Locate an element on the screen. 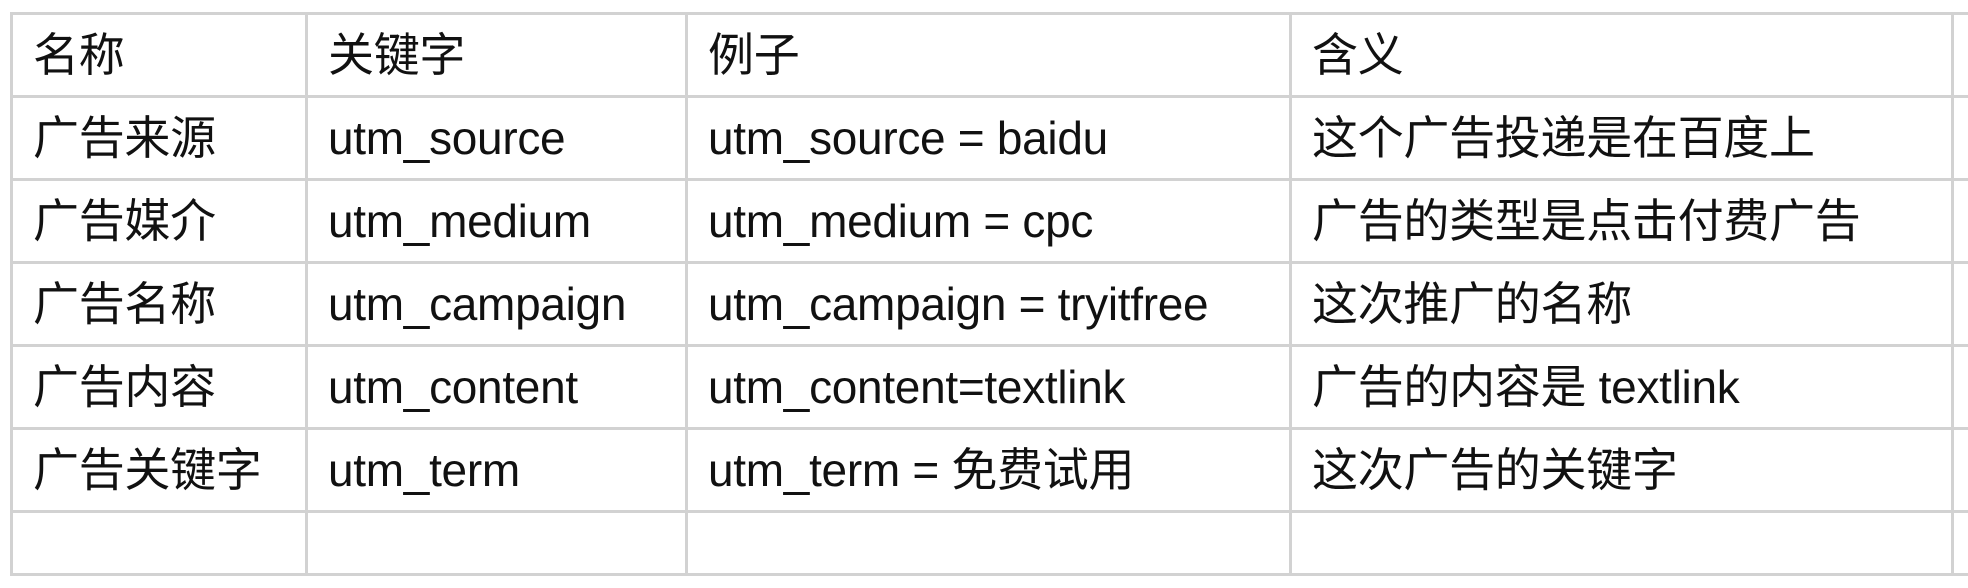 Image resolution: width=1968 pixels, height=588 pixels. cell-meaning: 广告的内容是 textlink is located at coordinates (1621, 387).